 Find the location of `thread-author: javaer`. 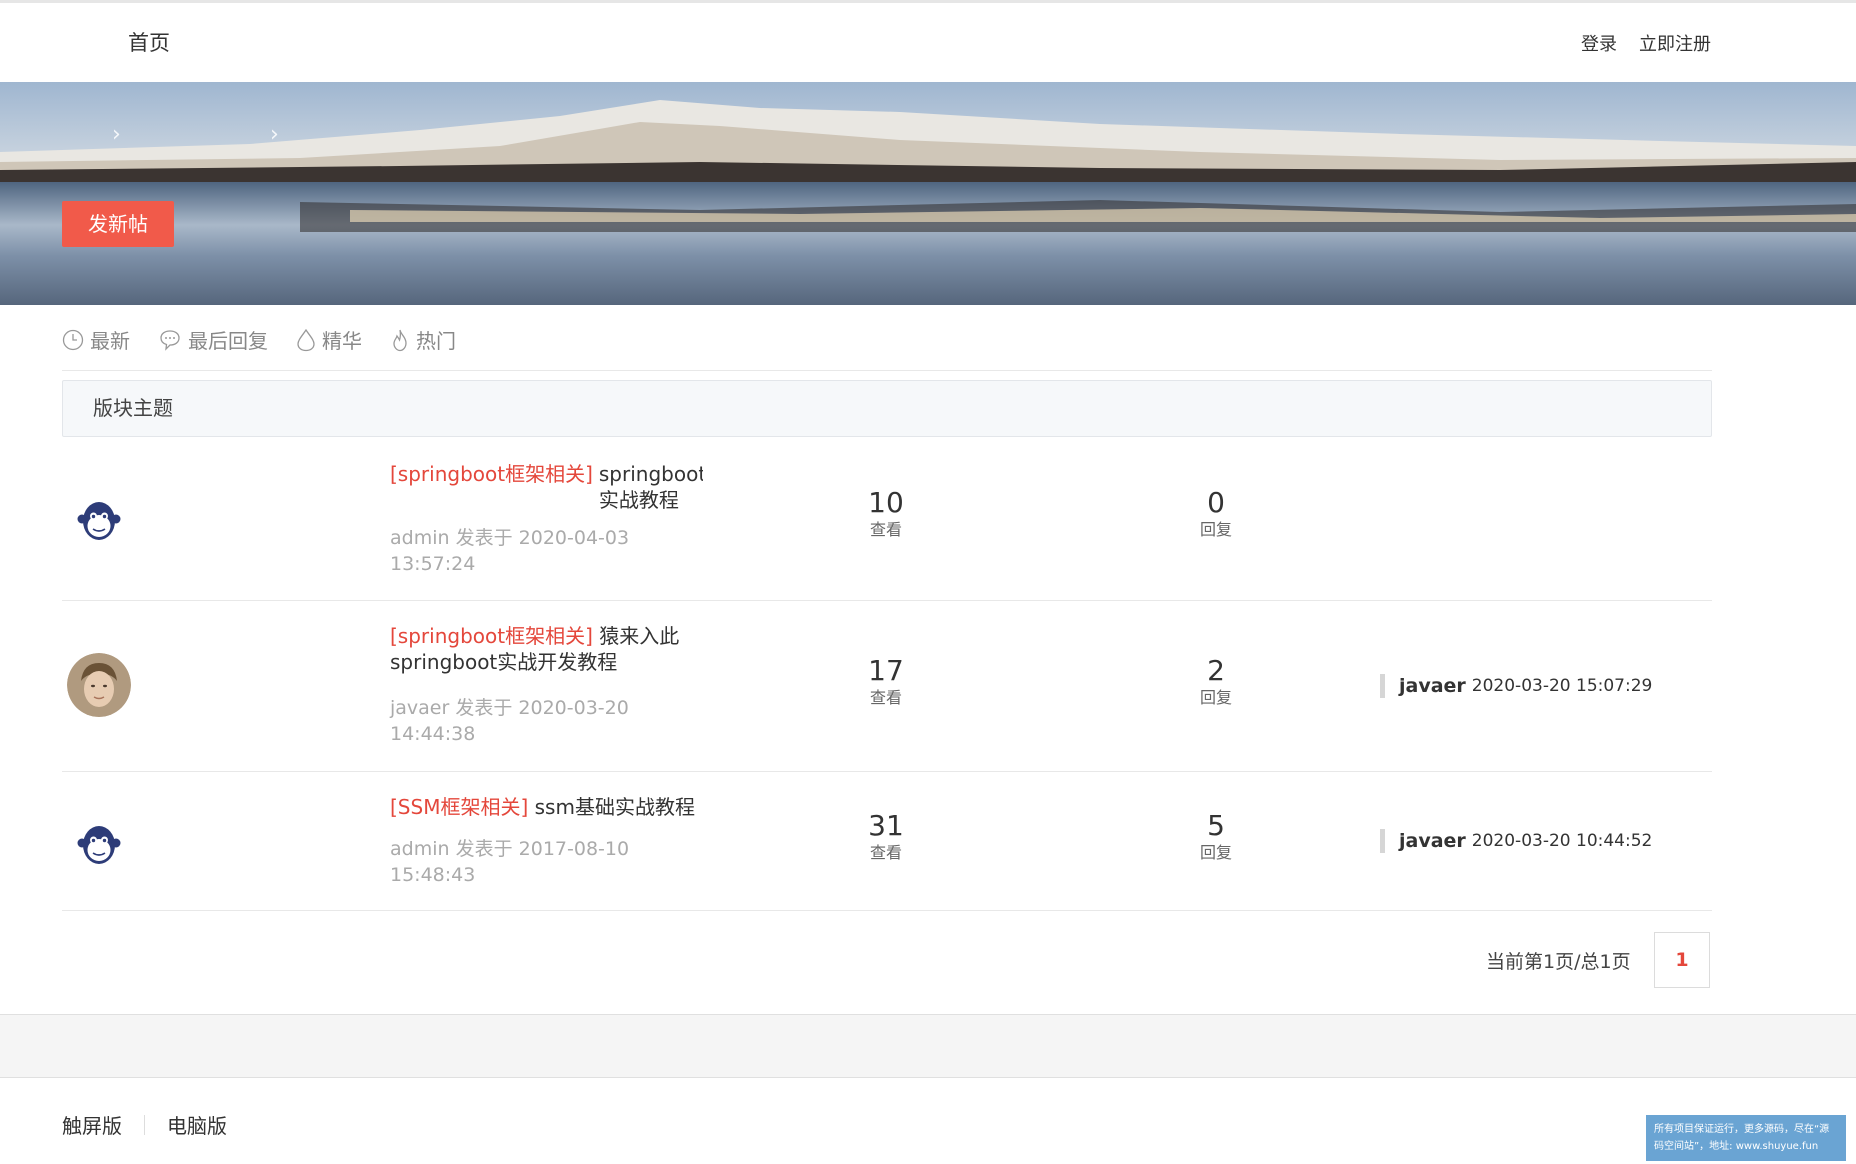

thread-author: javaer is located at coordinates (419, 708).